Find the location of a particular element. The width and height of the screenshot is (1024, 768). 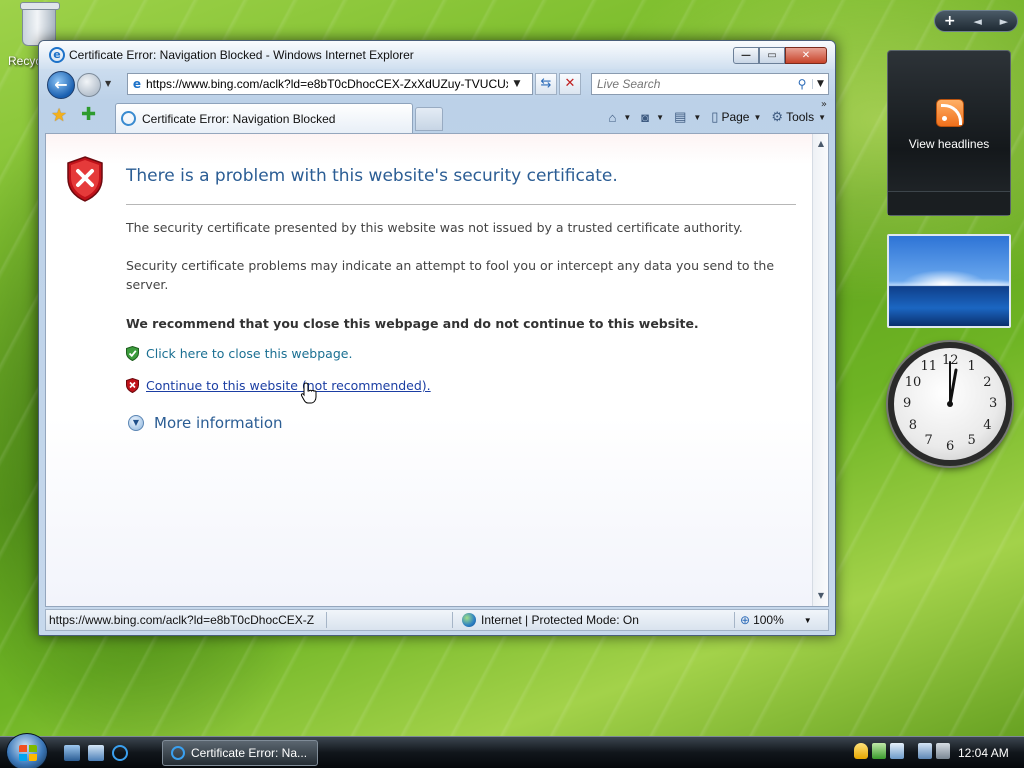

next-gadgets-icon: ► is located at coordinates (1004, 21).